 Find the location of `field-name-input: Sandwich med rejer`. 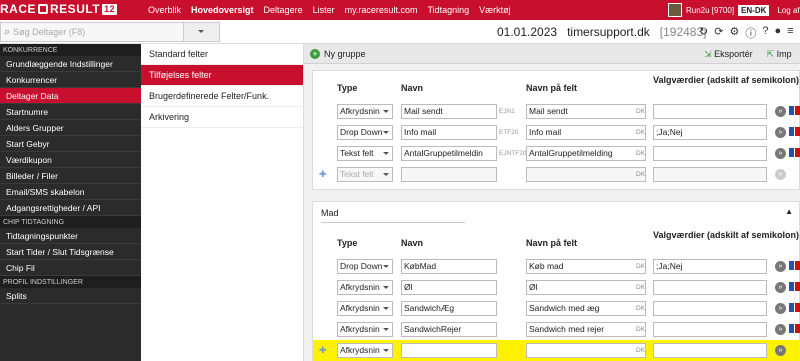

field-name-input: Sandwich med rejer is located at coordinates (586, 329).